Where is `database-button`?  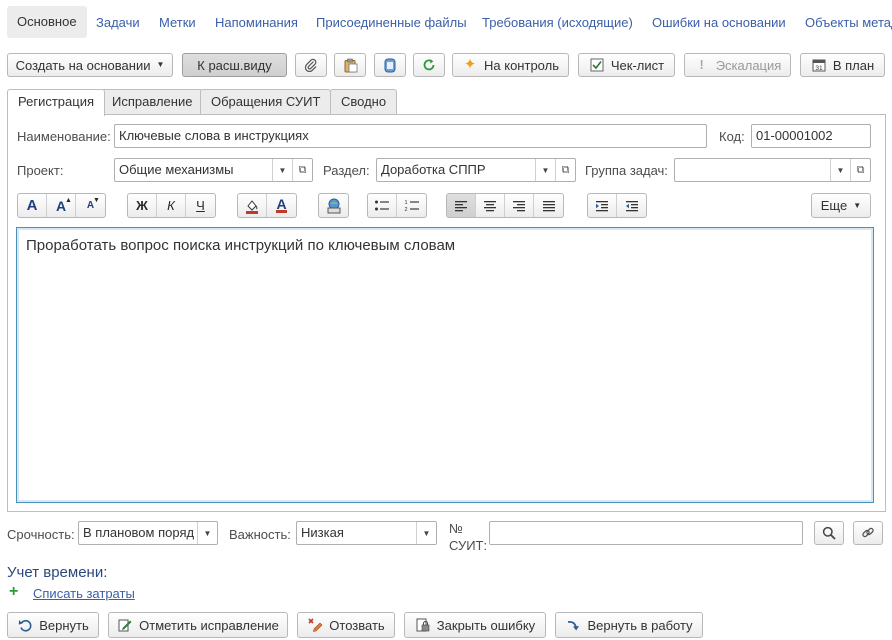
database-button is located at coordinates (390, 65).